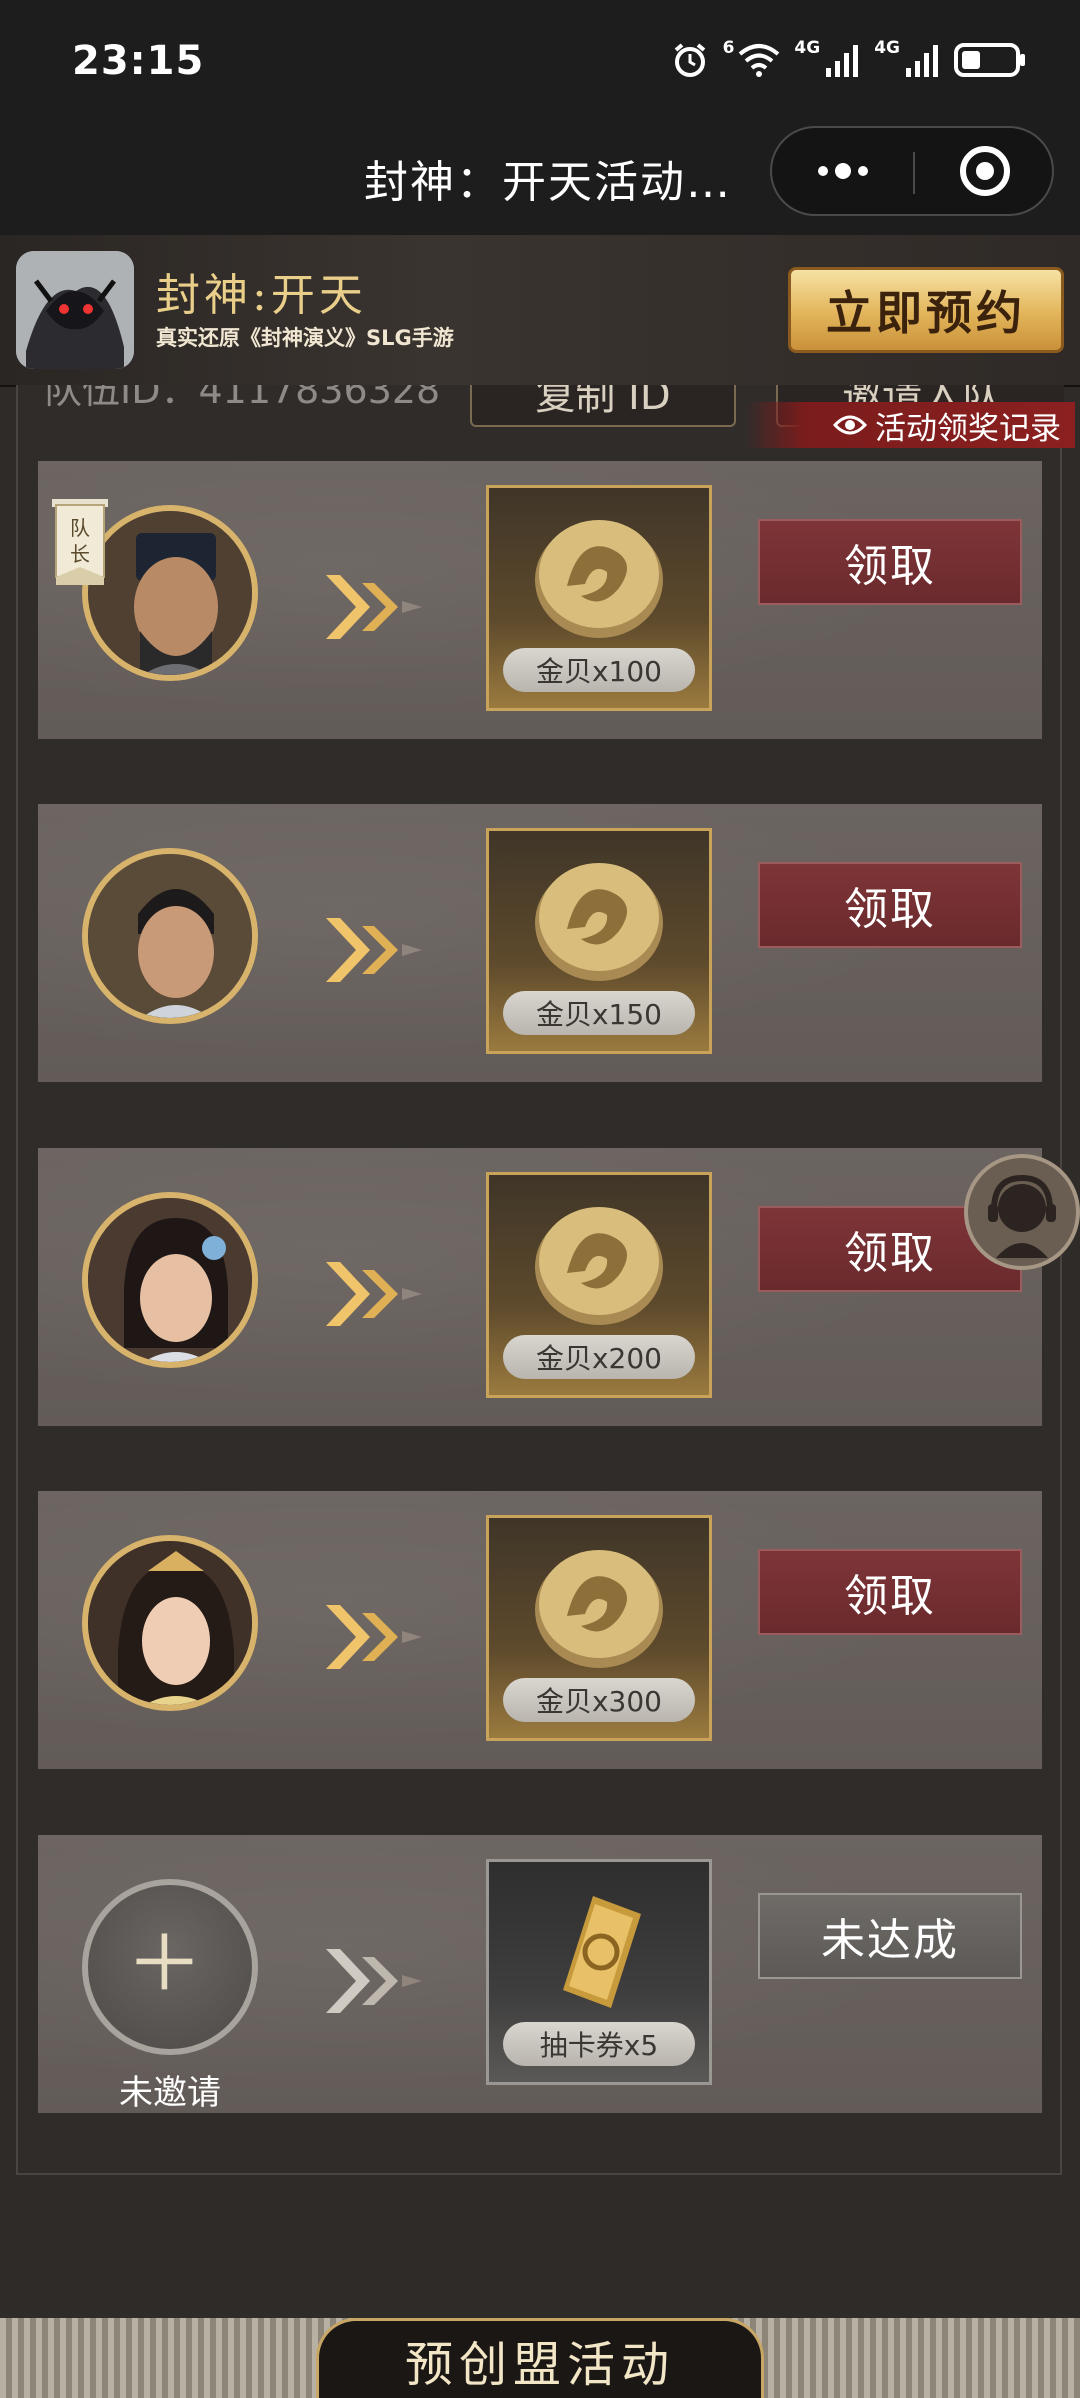 Image resolution: width=1080 pixels, height=2398 pixels. Describe the element at coordinates (926, 310) in the screenshot. I see `reserve-button: 立即预约` at that location.